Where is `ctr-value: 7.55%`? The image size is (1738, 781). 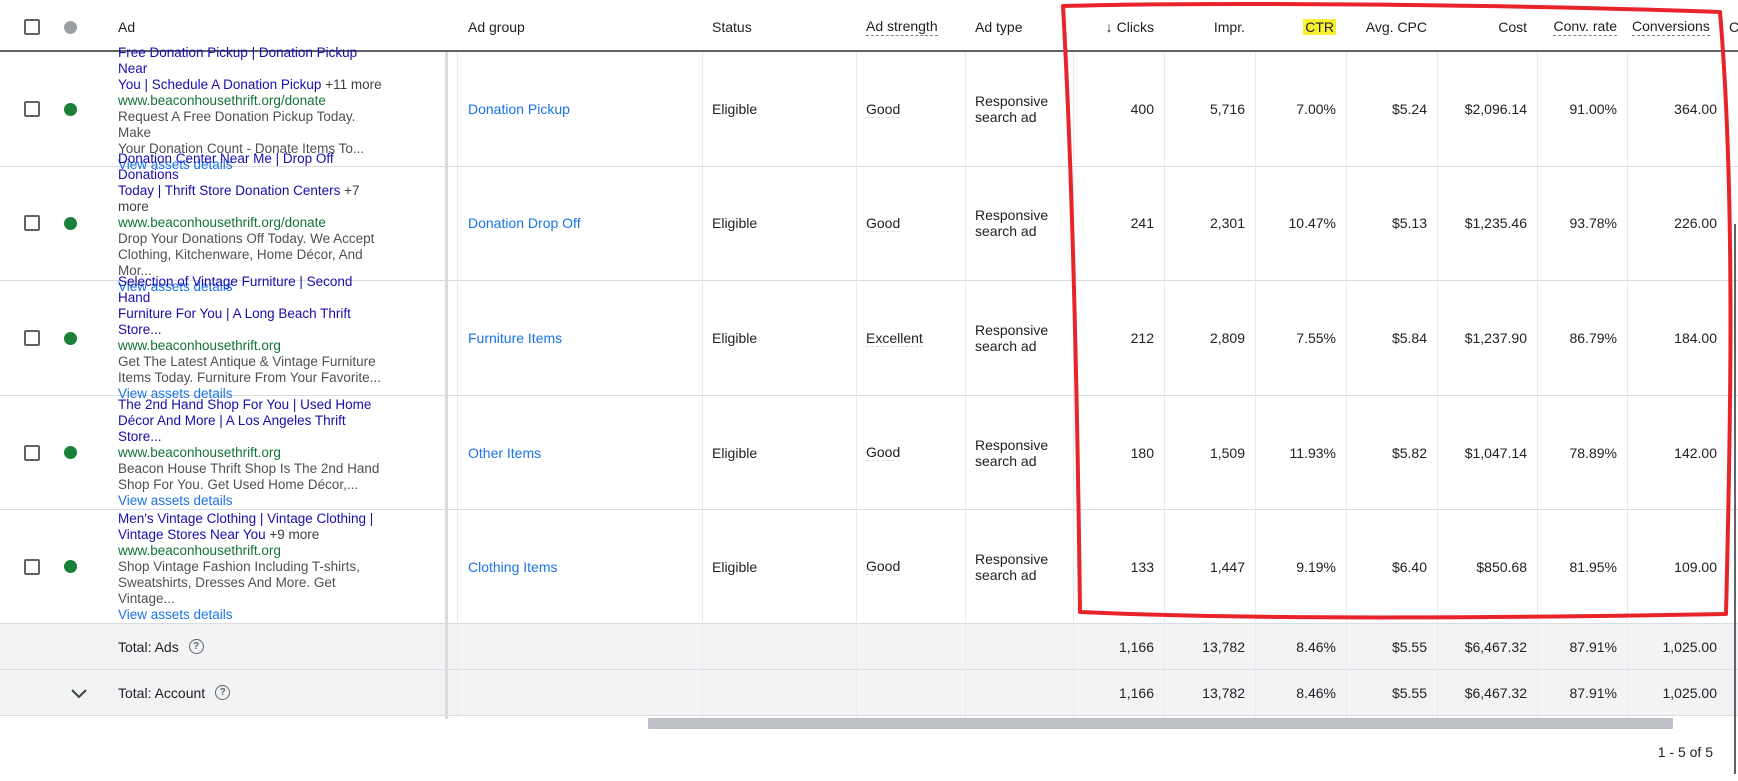
ctr-value: 7.55% is located at coordinates (1316, 338).